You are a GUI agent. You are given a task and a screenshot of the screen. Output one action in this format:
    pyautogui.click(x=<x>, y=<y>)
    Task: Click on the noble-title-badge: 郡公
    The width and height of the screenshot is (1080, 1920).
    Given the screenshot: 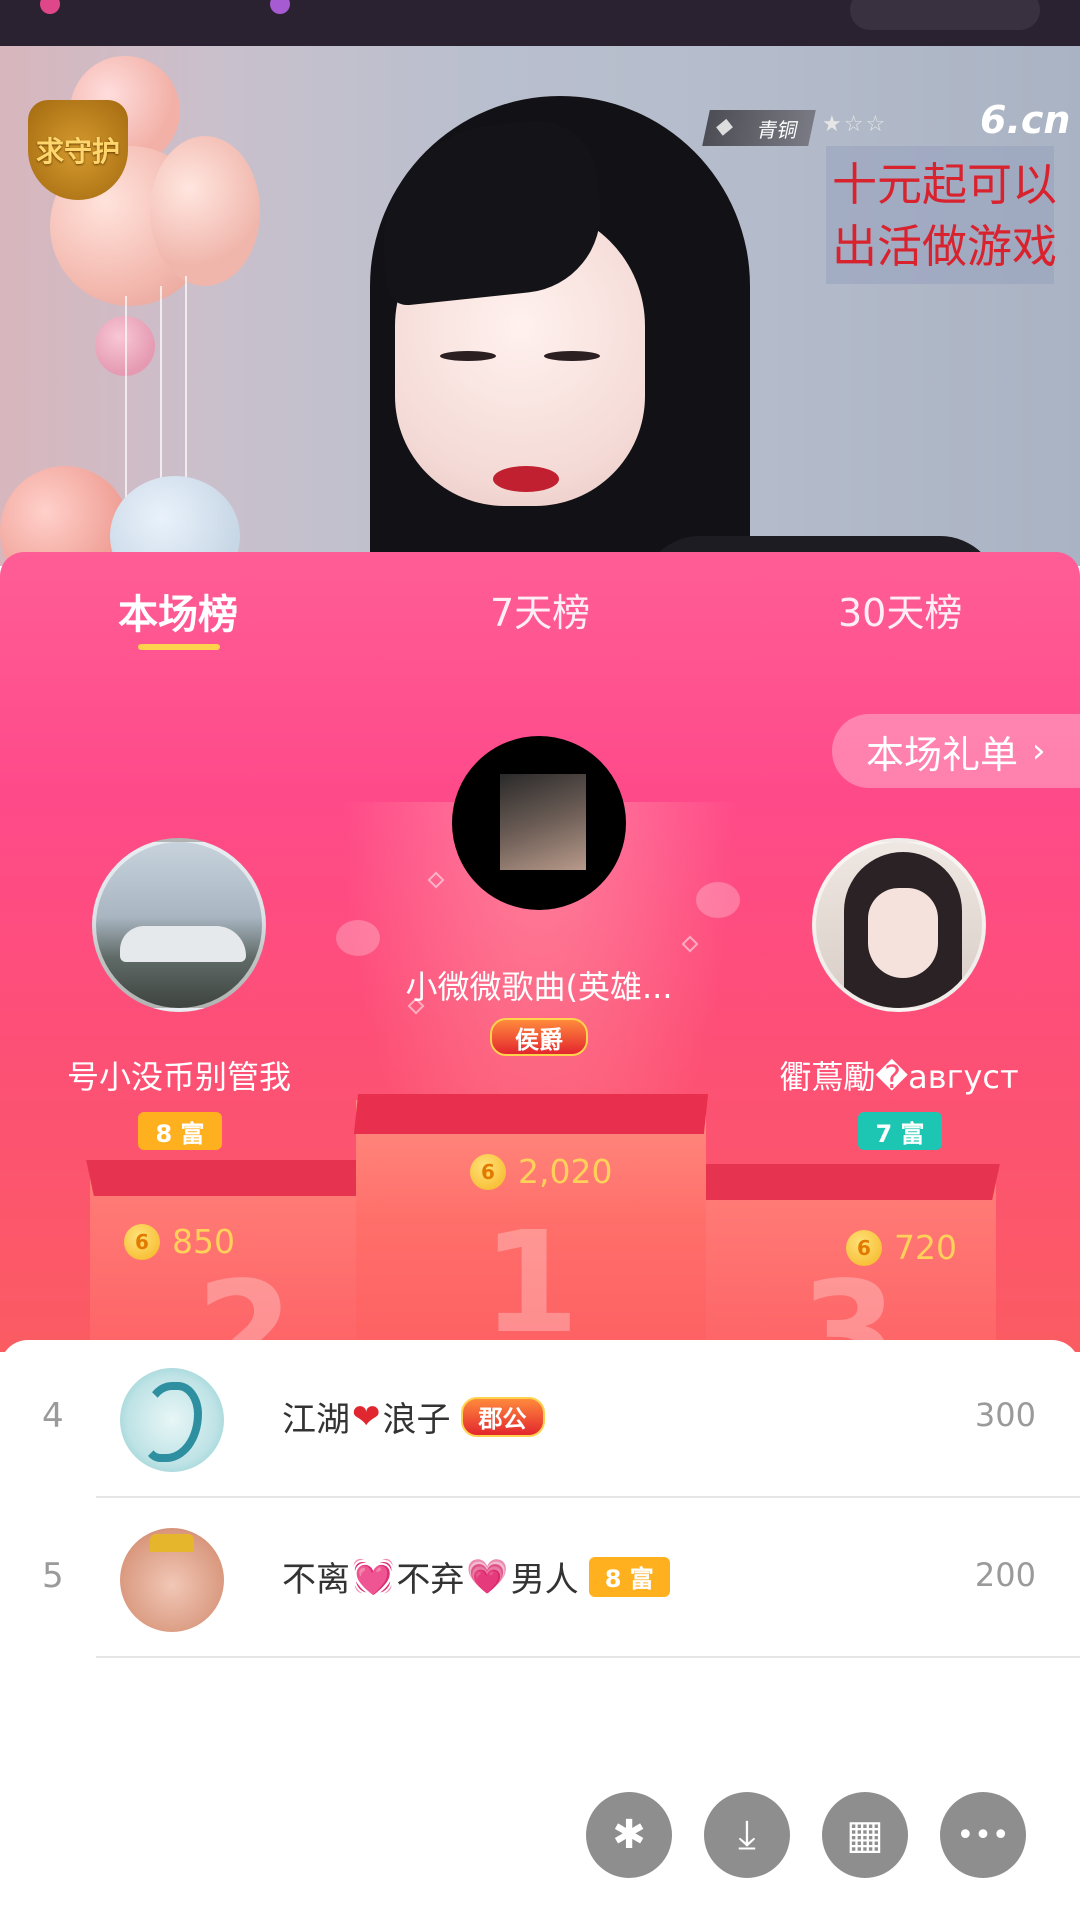 What is the action you would take?
    pyautogui.click(x=502, y=1416)
    